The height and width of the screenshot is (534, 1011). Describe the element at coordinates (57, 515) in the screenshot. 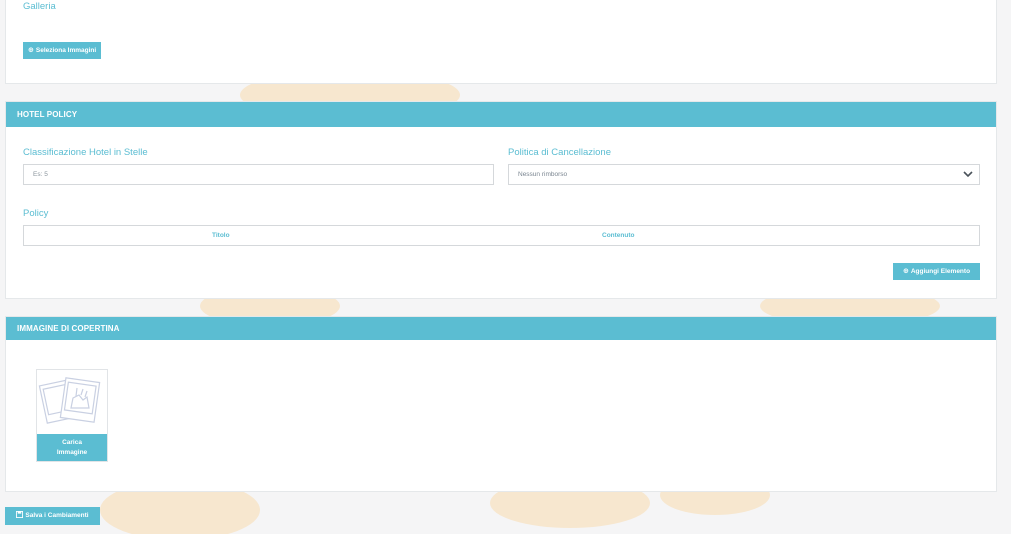

I see `save-changes-label: Salva i Cambiamenti` at that location.